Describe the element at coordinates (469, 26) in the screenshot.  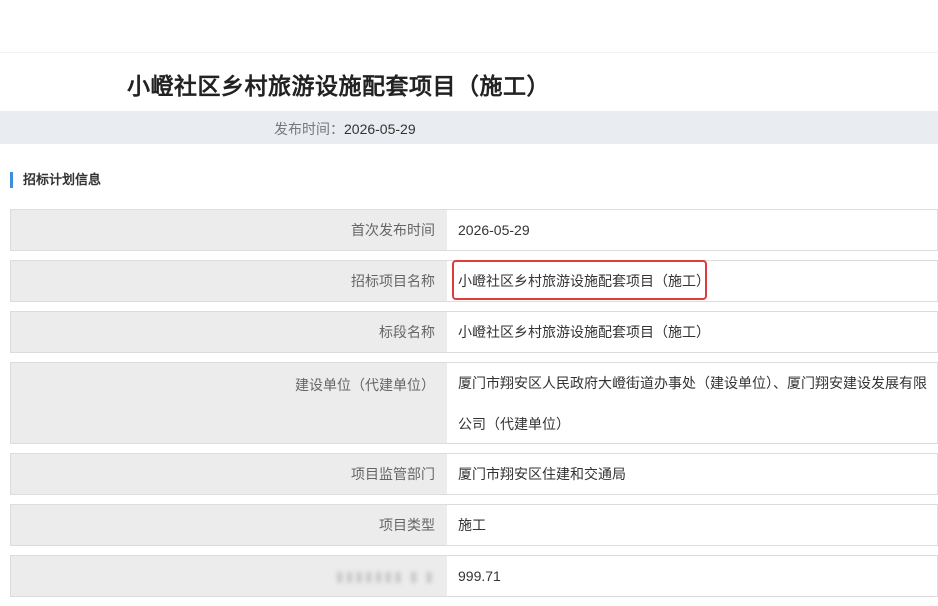
I see `top-strip` at that location.